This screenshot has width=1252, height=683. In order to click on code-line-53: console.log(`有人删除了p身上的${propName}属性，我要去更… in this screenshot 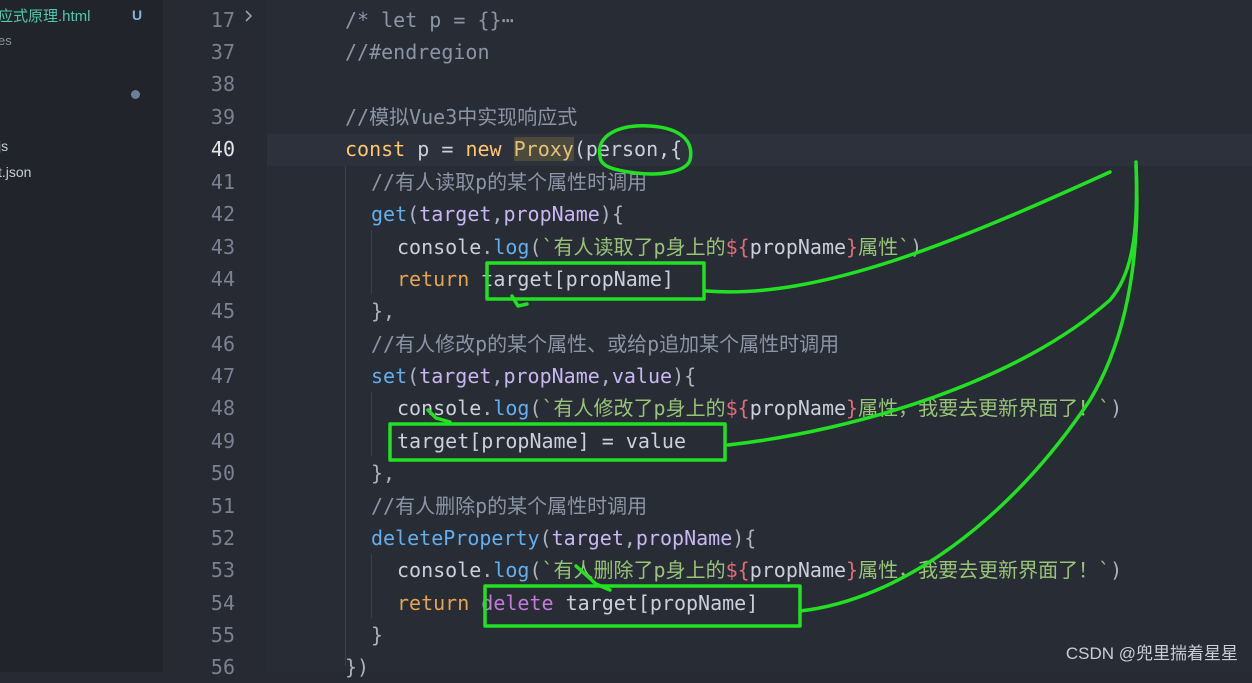, I will do `click(759, 570)`.